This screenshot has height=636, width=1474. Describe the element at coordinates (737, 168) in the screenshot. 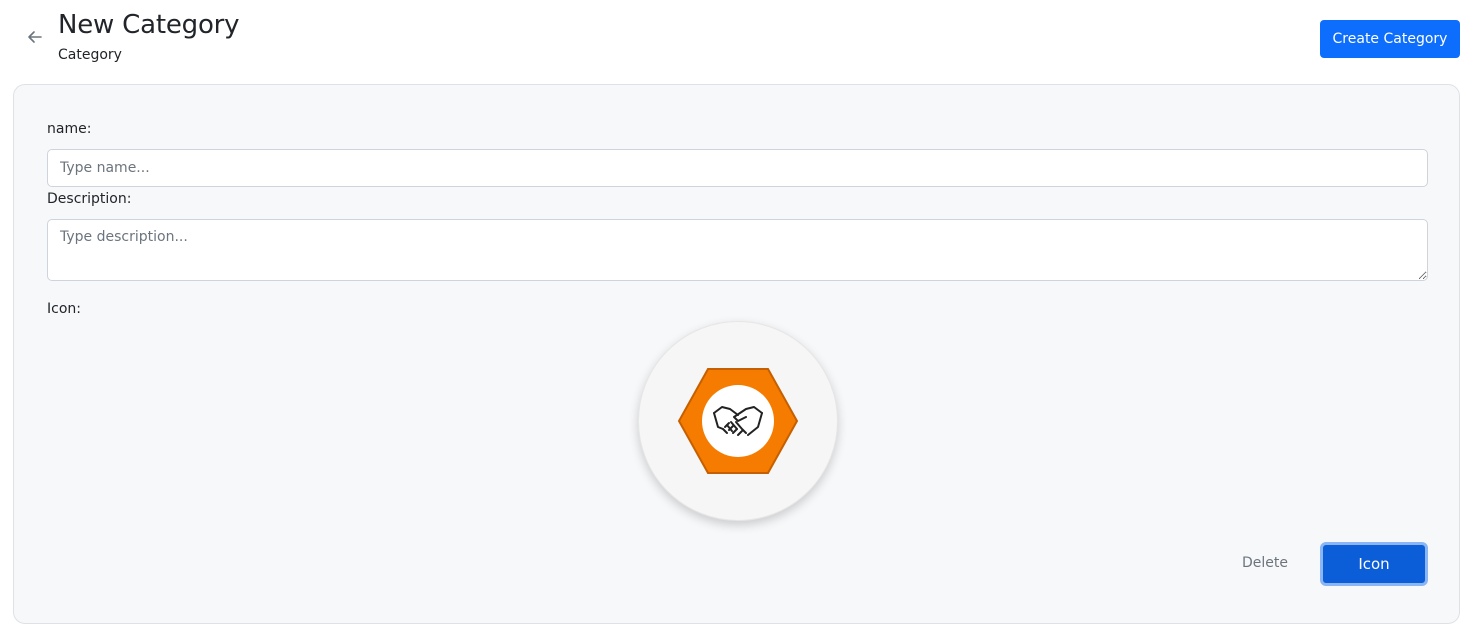

I see `name-input` at that location.